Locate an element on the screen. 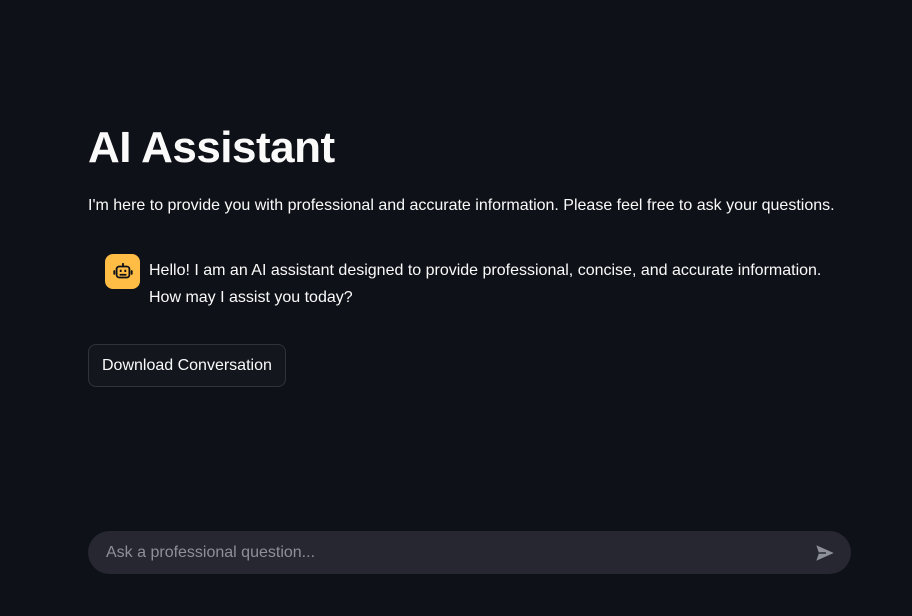  send-button is located at coordinates (825, 553).